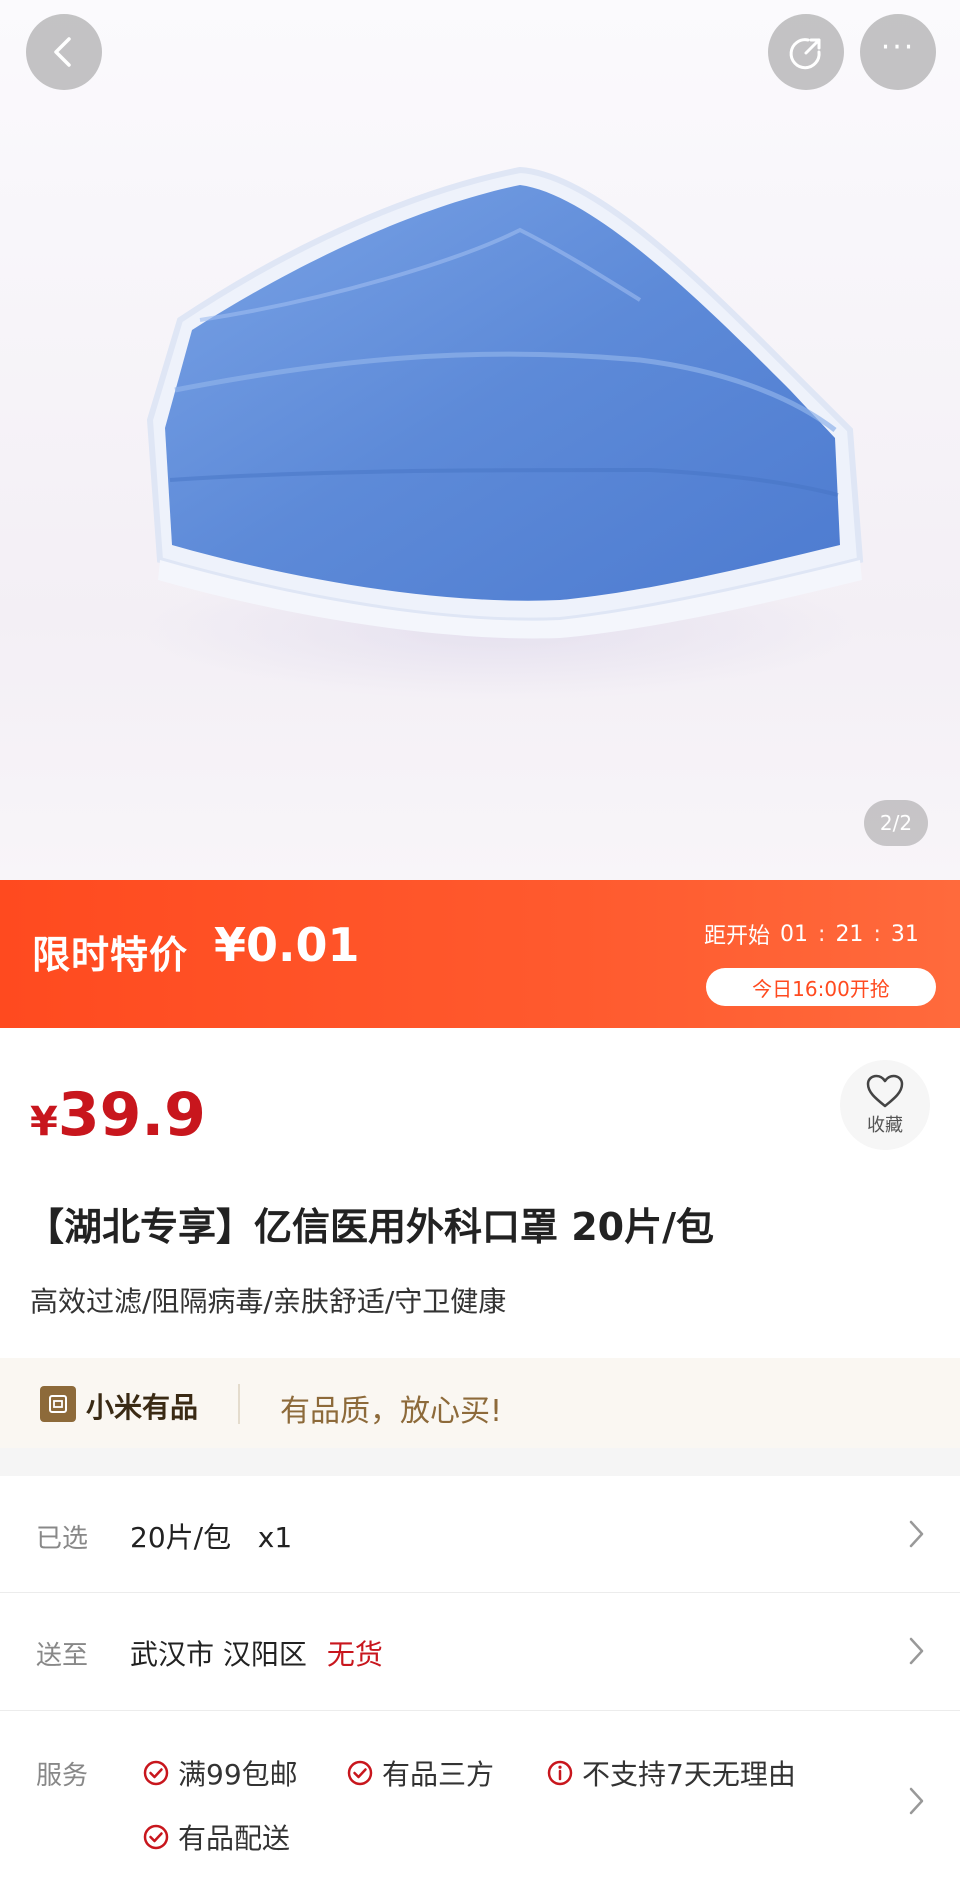  I want to click on selected-spec-row: 已选 20片/包 x1, so click(480, 1534).